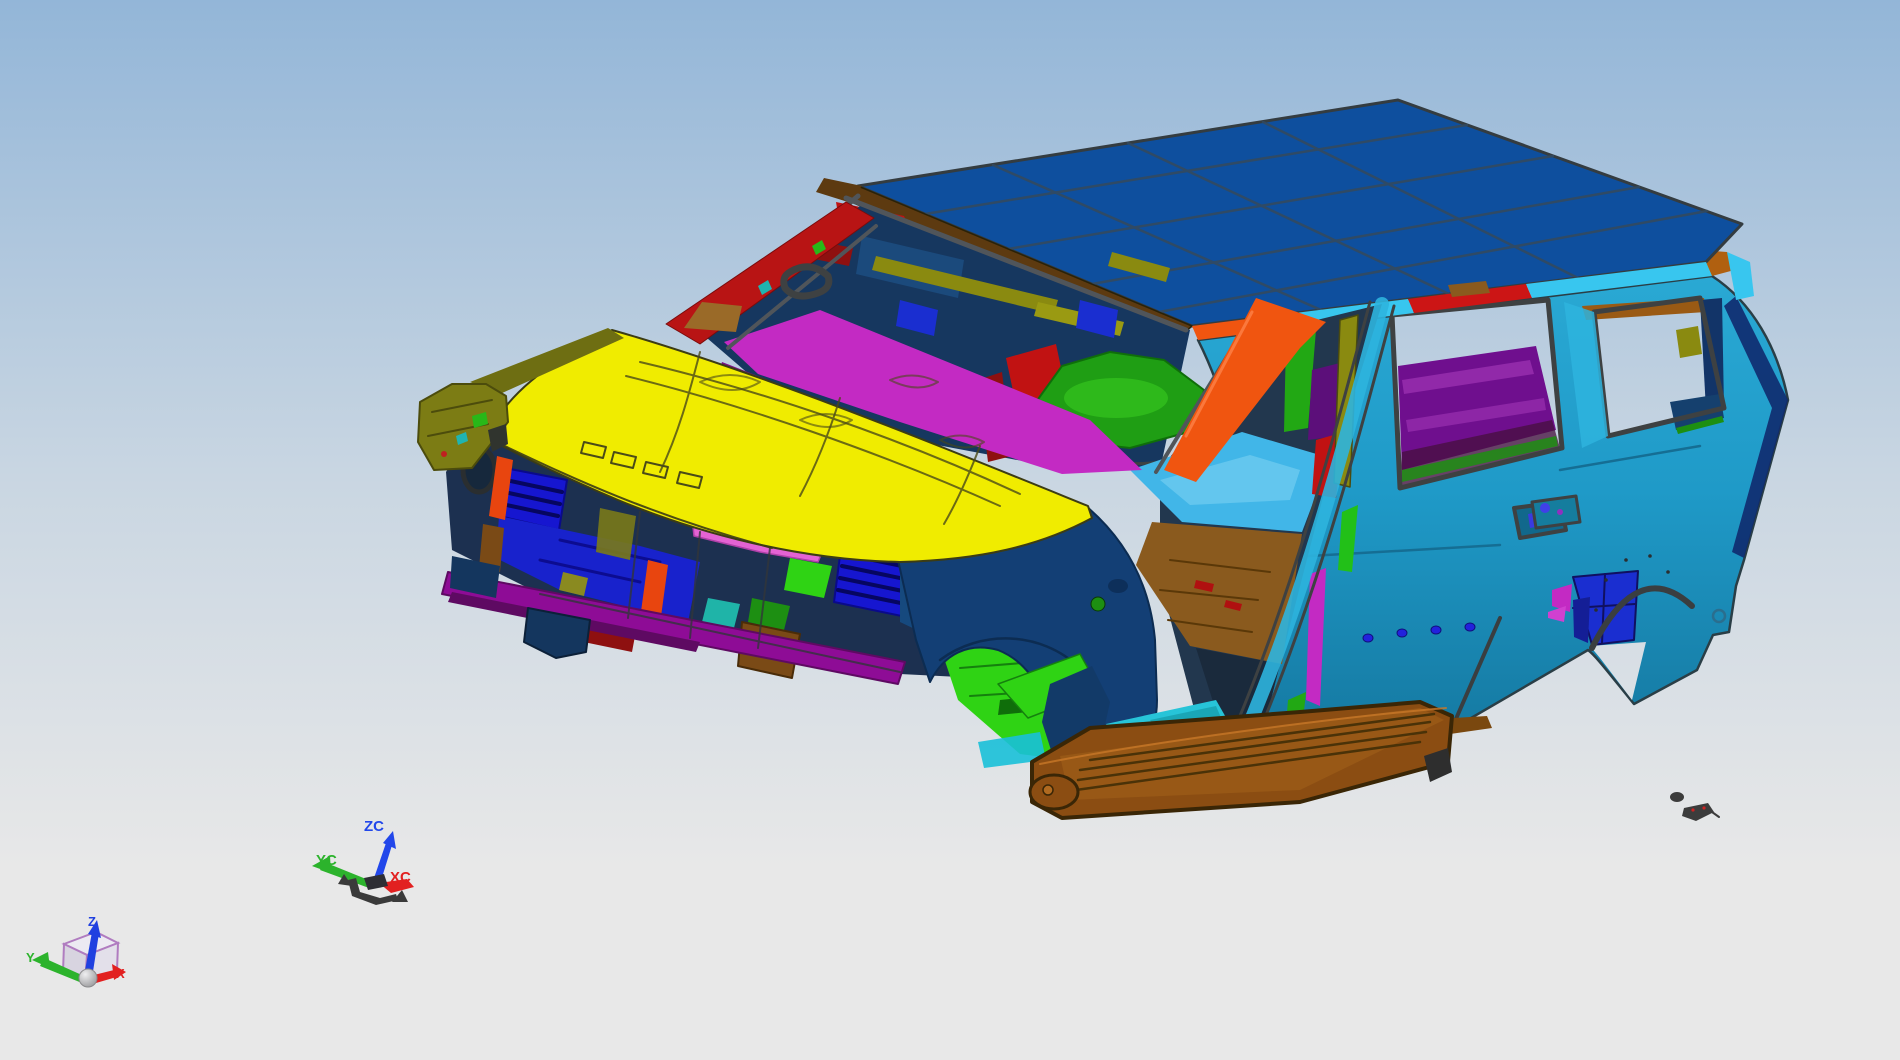 The height and width of the screenshot is (1060, 1900). What do you see at coordinates (400, 877) in the screenshot?
I see `wcs-x-label: XC` at bounding box center [400, 877].